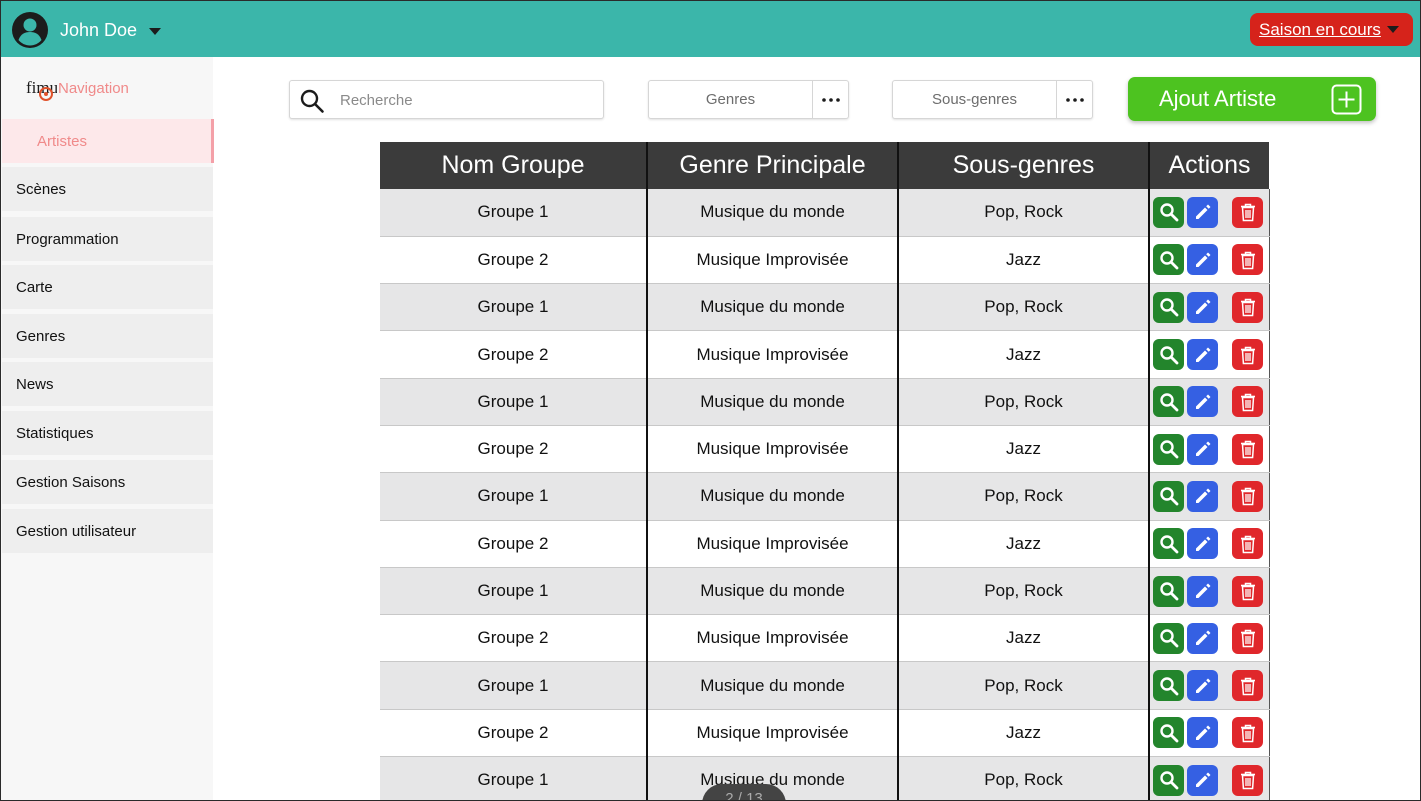 The height and width of the screenshot is (801, 1421). Describe the element at coordinates (41, 89) in the screenshot. I see `fimu-logo: fimu` at that location.